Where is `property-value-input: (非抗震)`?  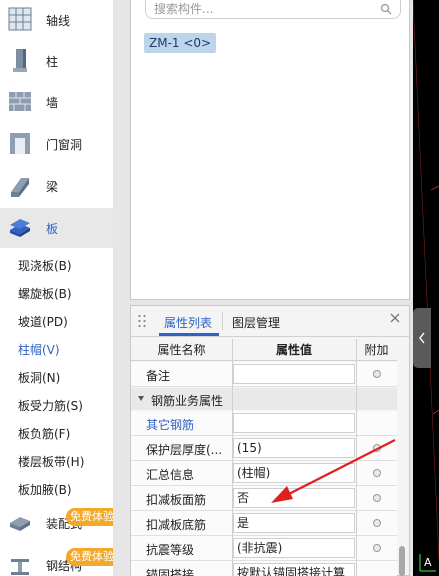 property-value-input: (非抗震) is located at coordinates (294, 548).